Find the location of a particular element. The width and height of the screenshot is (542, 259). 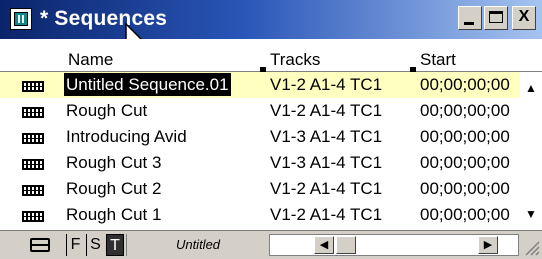

scroll-up-arrow-icon: ▲ is located at coordinates (531, 88).